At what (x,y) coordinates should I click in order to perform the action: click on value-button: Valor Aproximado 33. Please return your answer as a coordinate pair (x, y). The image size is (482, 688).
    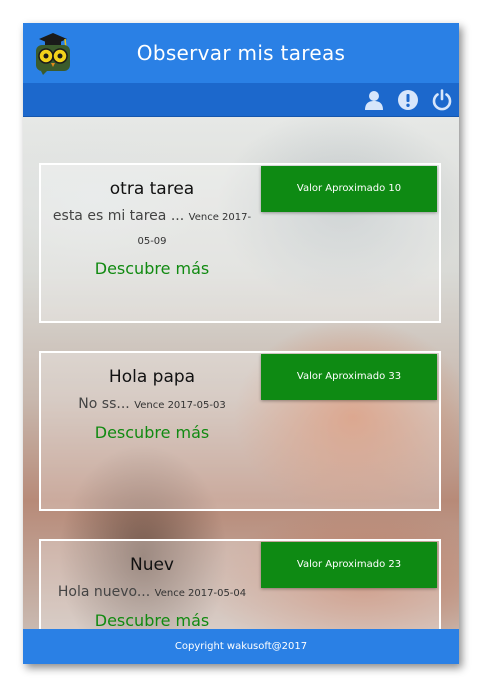
    Looking at the image, I should click on (349, 377).